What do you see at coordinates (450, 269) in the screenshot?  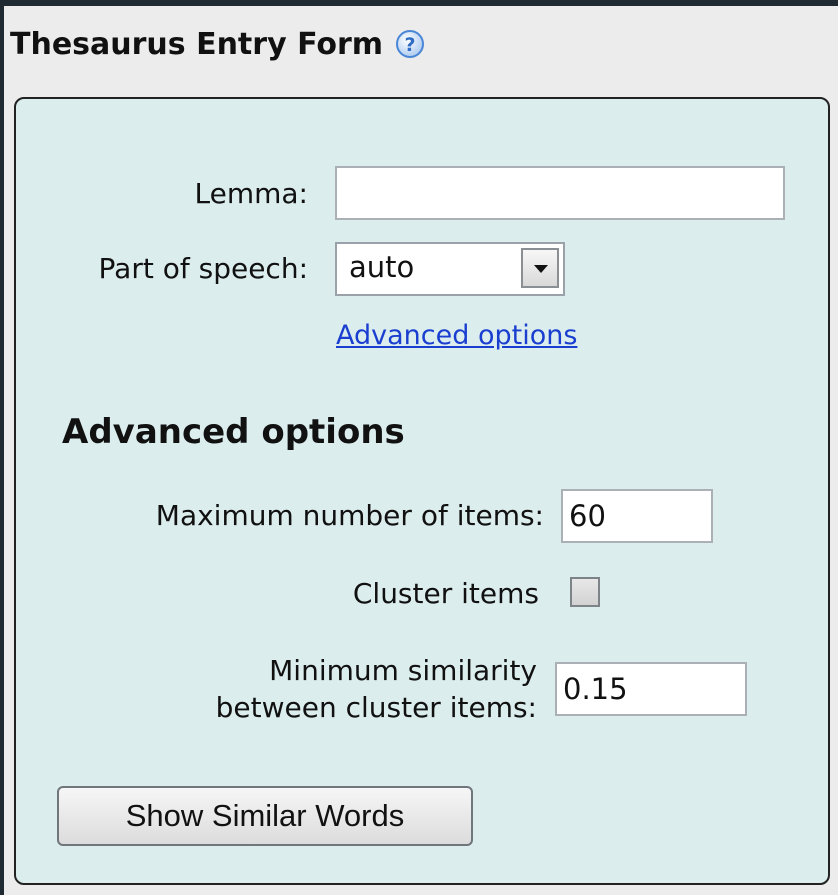 I see `part-of-speech-select: auto` at bounding box center [450, 269].